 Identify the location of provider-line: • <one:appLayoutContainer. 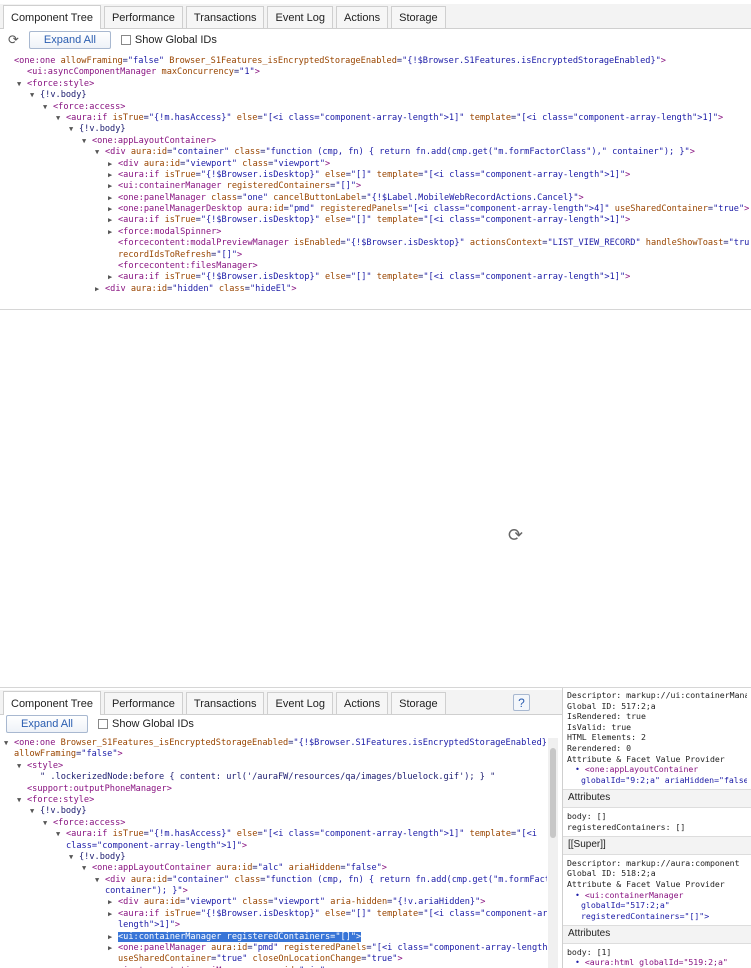
(657, 769).